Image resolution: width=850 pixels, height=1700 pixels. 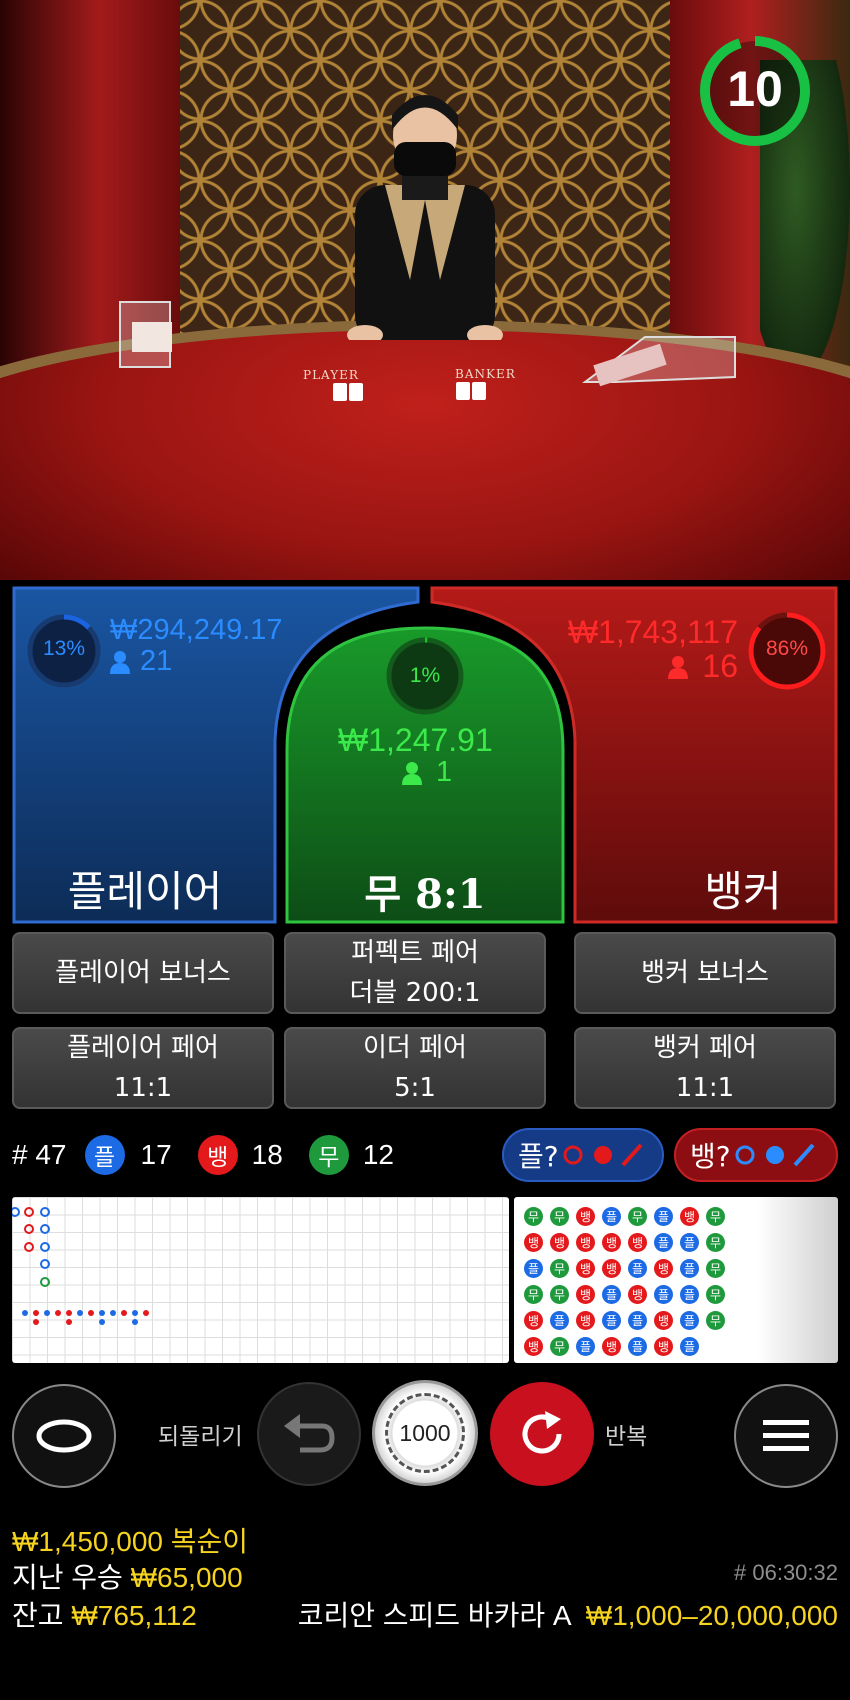 I want to click on stats-row: # 47 플 17 뱅 18 무 12, so click(x=203, y=1155).